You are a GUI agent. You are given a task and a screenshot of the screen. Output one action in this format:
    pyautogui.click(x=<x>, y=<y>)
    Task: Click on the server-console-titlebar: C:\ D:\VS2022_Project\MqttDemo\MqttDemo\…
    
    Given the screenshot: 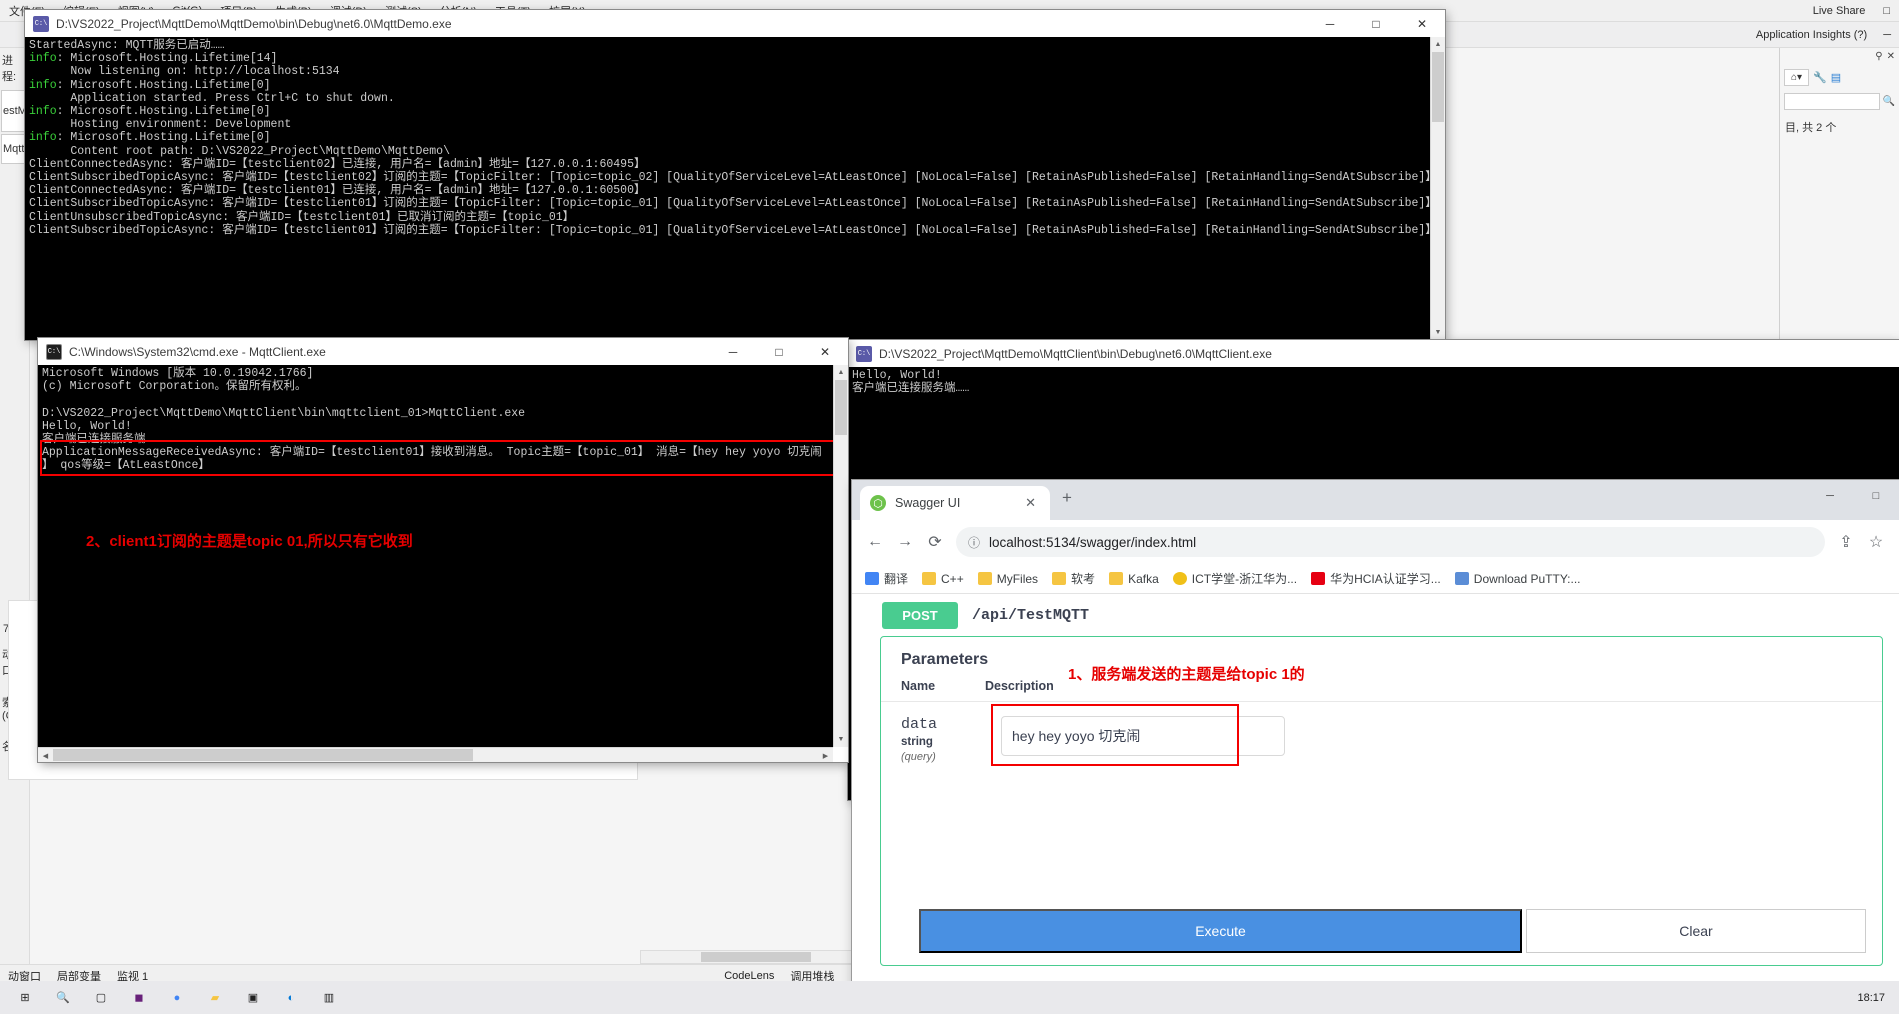 What is the action you would take?
    pyautogui.click(x=735, y=23)
    